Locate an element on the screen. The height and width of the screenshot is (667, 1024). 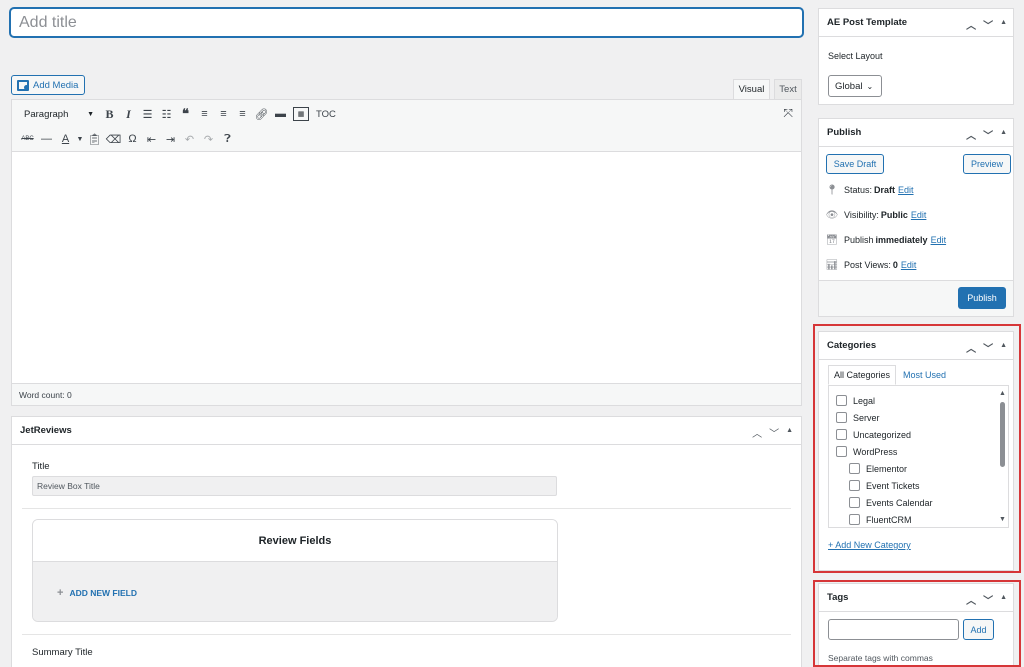
add-media-label: Add Media is located at coordinates (56, 85).